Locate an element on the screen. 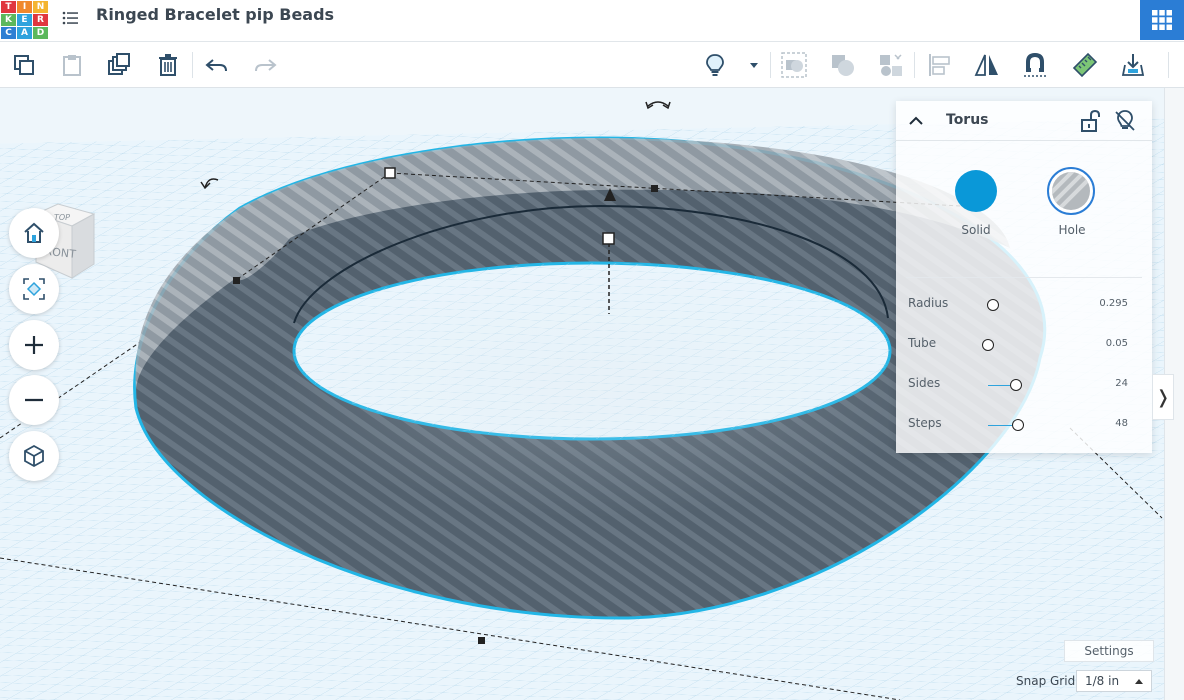  logo-letter: T is located at coordinates (8, 7).